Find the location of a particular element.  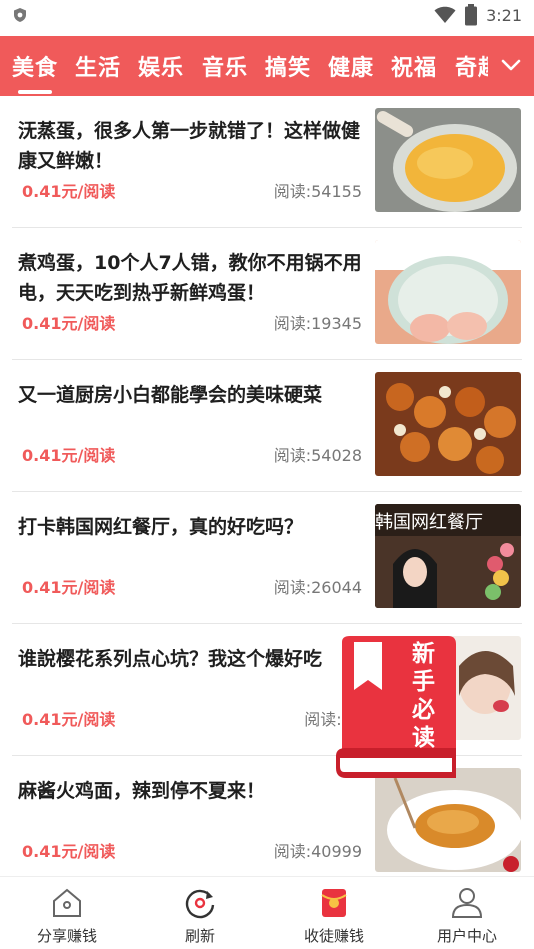

article-reads: 阅读:54155 is located at coordinates (317, 191).